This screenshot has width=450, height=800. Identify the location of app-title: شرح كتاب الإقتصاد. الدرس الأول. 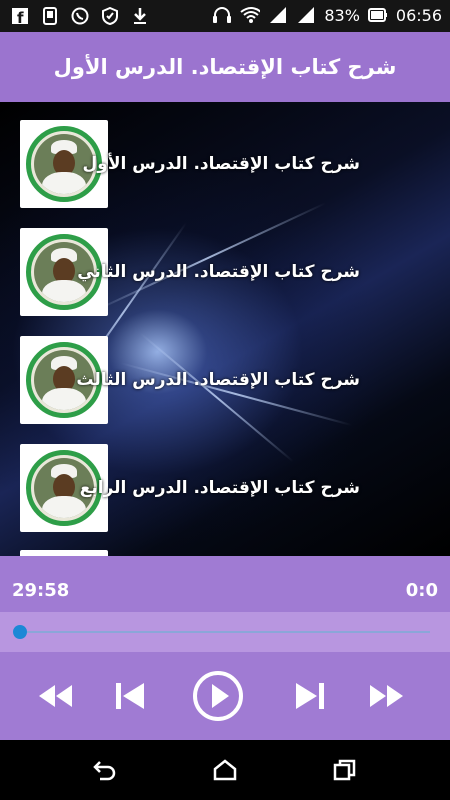
(225, 67).